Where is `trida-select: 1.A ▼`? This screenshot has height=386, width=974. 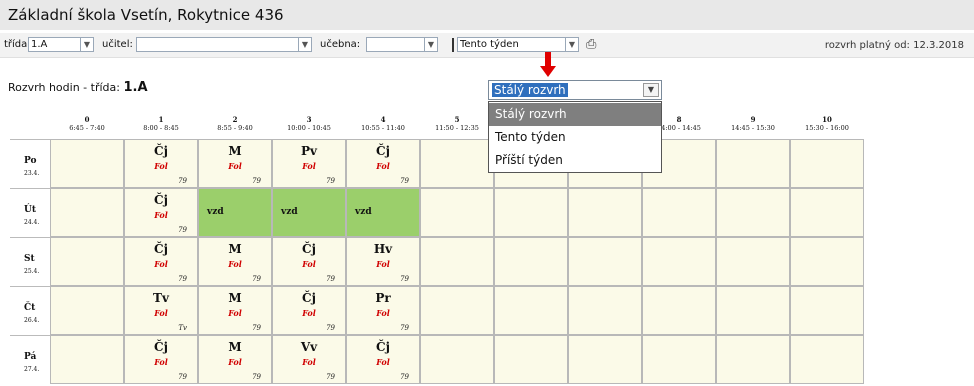 trida-select: 1.A ▼ is located at coordinates (61, 44).